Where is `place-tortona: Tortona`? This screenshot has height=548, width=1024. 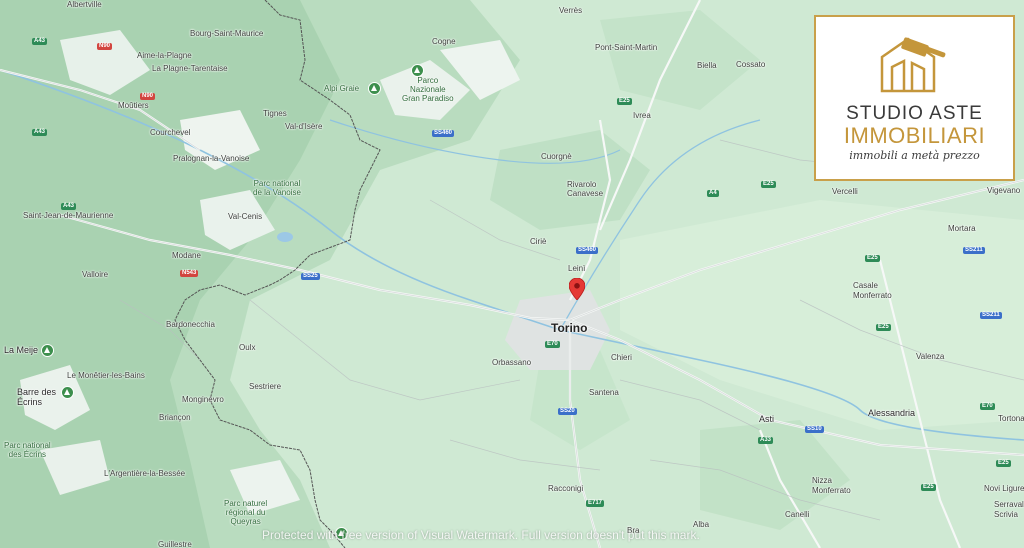 place-tortona: Tortona is located at coordinates (1011, 418).